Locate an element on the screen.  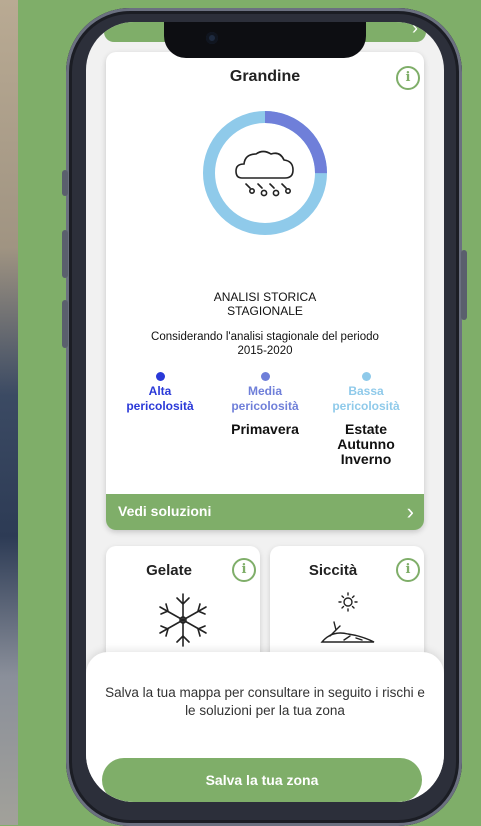
risk-donut-chart is located at coordinates (265, 173).